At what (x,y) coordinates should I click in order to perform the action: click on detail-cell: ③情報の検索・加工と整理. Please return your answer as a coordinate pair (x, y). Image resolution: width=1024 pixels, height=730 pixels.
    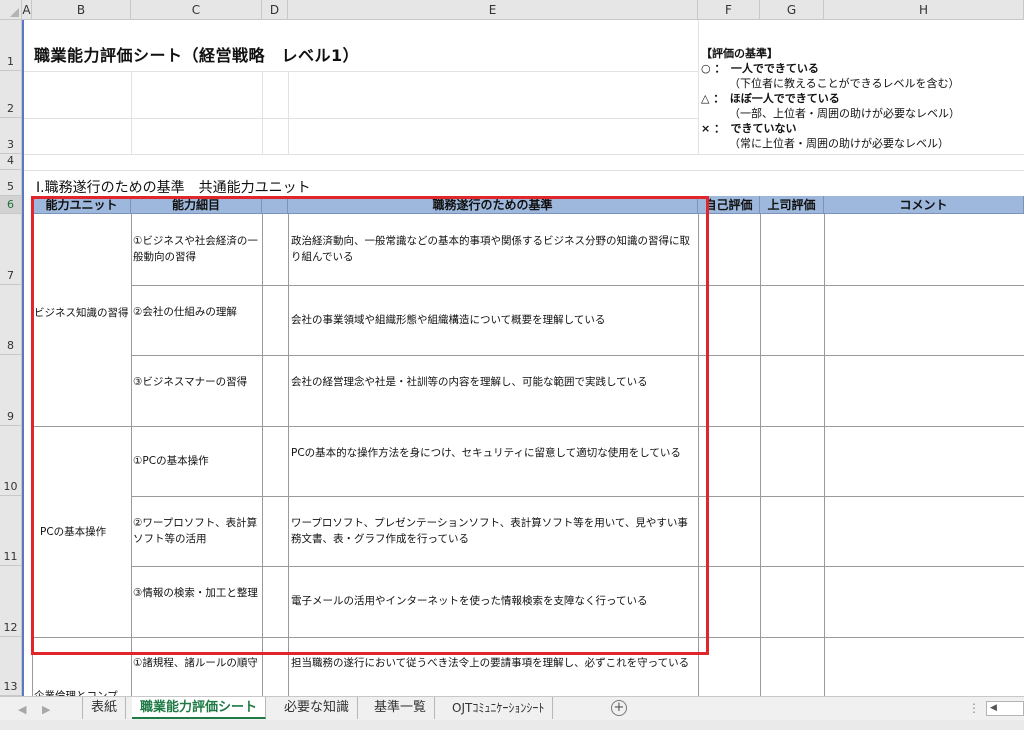
    Looking at the image, I should click on (197, 593).